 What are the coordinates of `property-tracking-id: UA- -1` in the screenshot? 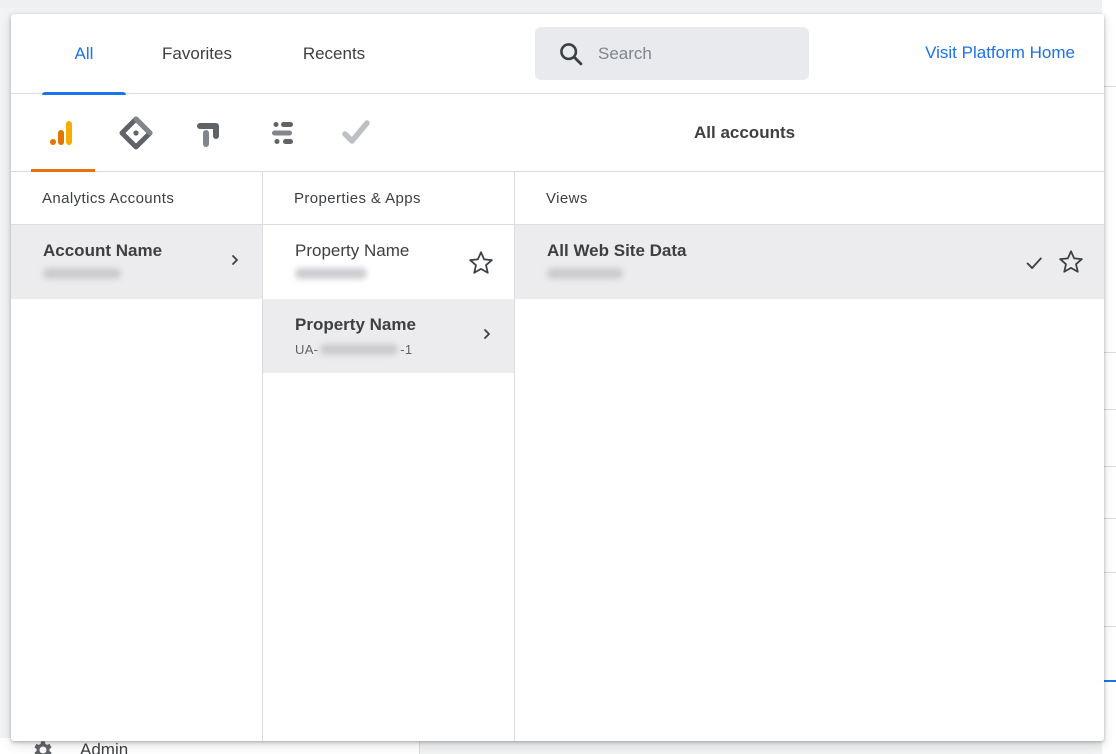 It's located at (404, 349).